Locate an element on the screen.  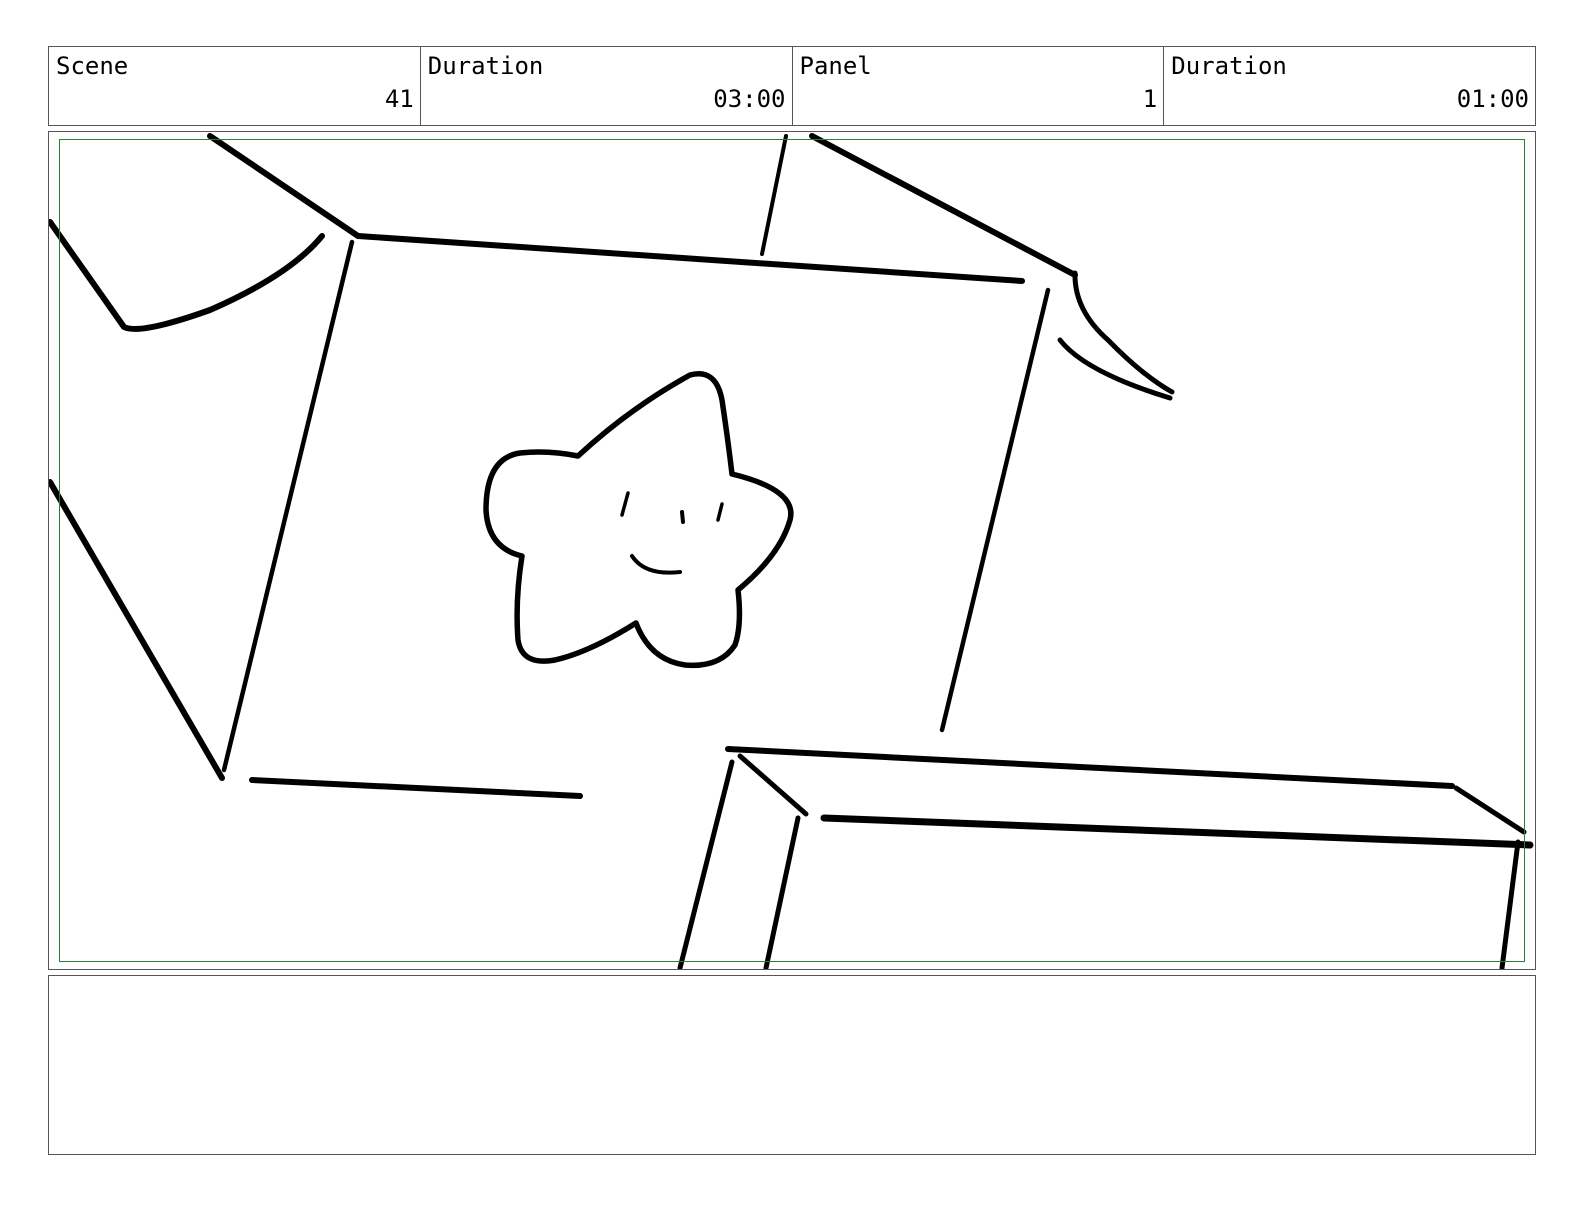
box-flap-right is located at coordinates (1116, 335).